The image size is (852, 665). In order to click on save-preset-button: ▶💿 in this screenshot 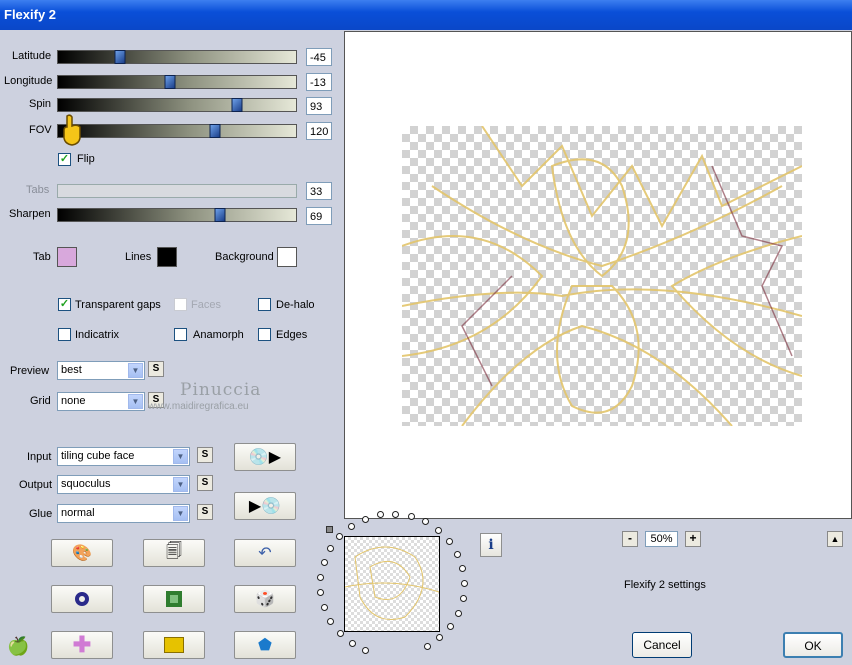, I will do `click(265, 506)`.